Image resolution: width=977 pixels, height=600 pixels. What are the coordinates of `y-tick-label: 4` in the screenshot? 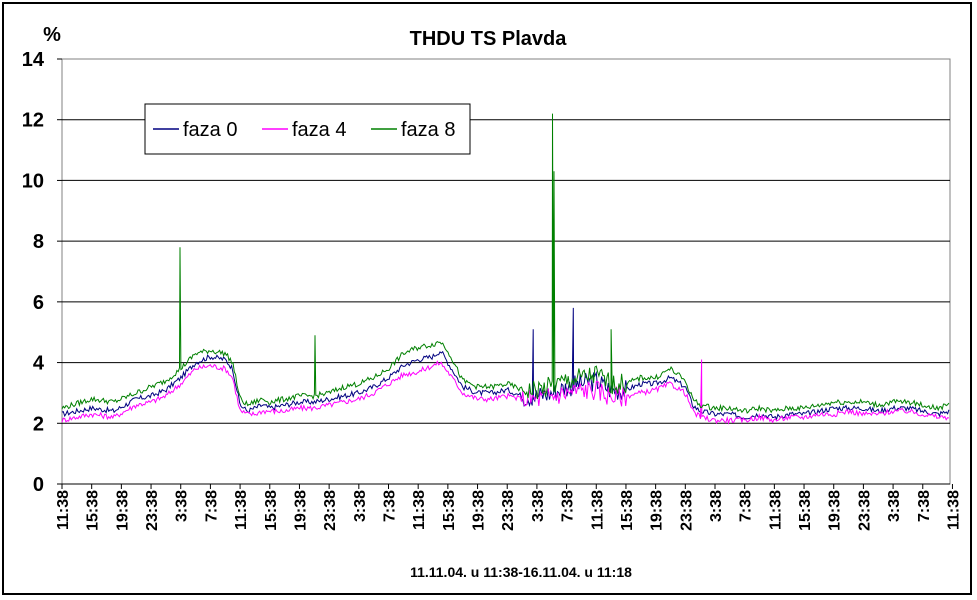 It's located at (39, 364).